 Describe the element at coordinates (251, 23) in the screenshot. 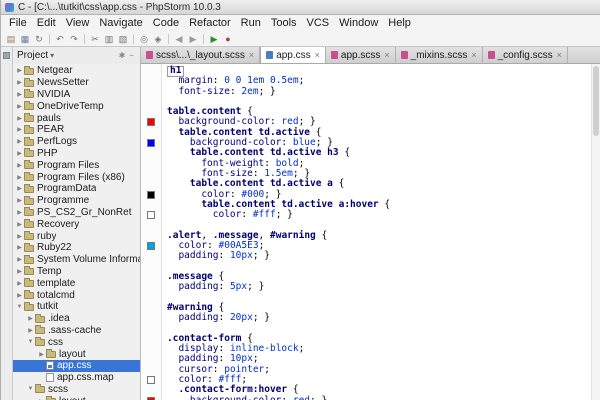

I see `menu-item-run: Run` at that location.